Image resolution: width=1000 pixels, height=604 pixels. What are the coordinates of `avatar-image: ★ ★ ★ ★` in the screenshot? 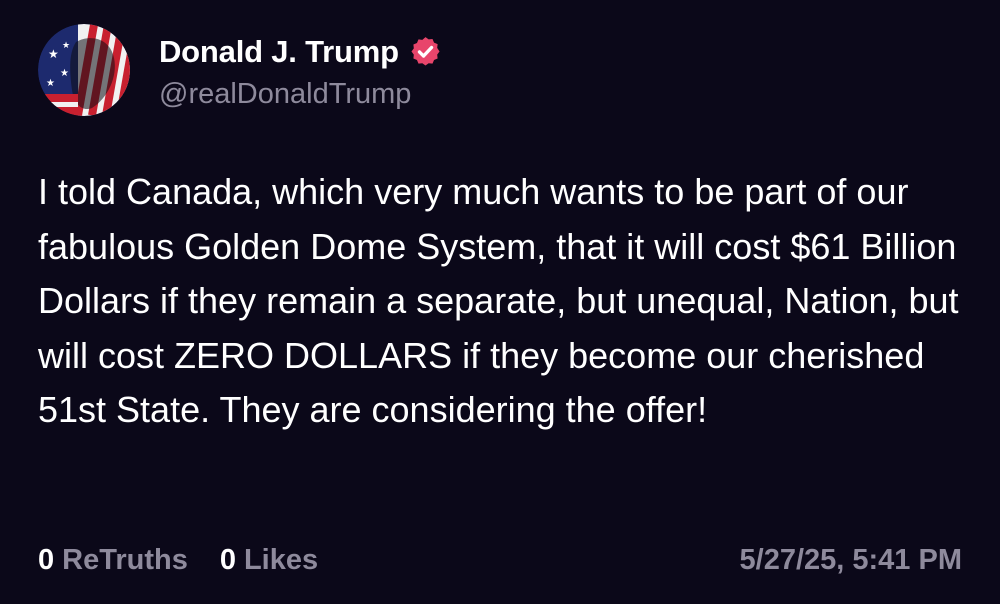 It's located at (84, 70).